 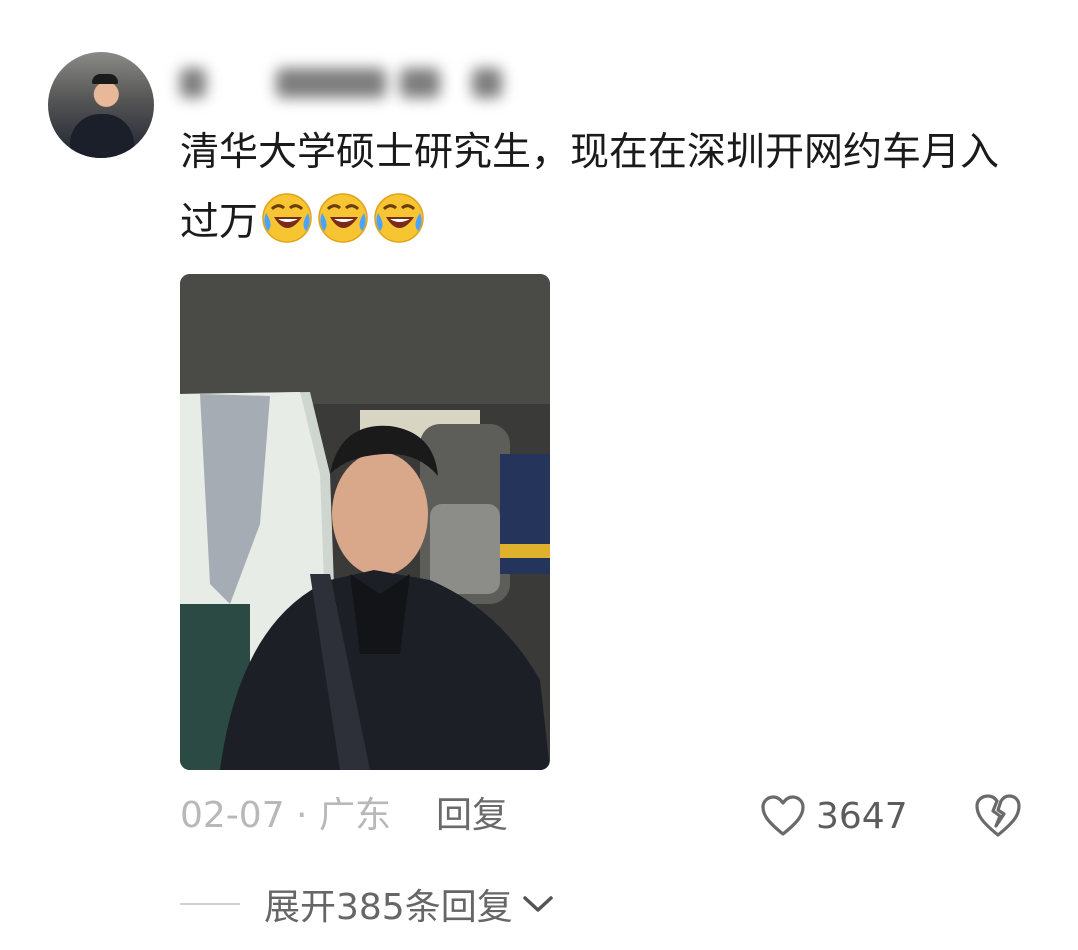 I want to click on reply-button: 回复, so click(x=472, y=816).